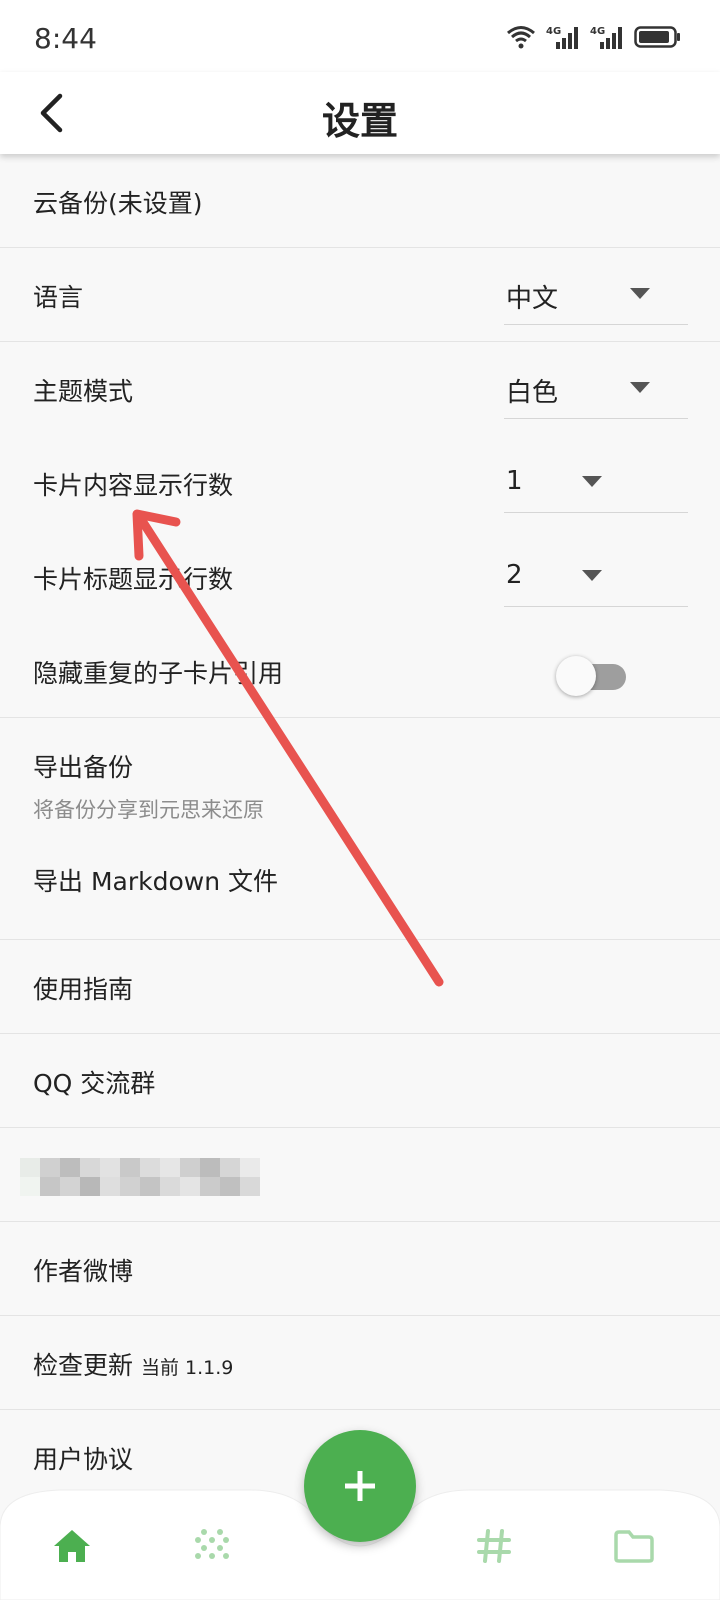  What do you see at coordinates (360, 1269) in the screenshot?
I see `author-weibo-item: 作者微博` at bounding box center [360, 1269].